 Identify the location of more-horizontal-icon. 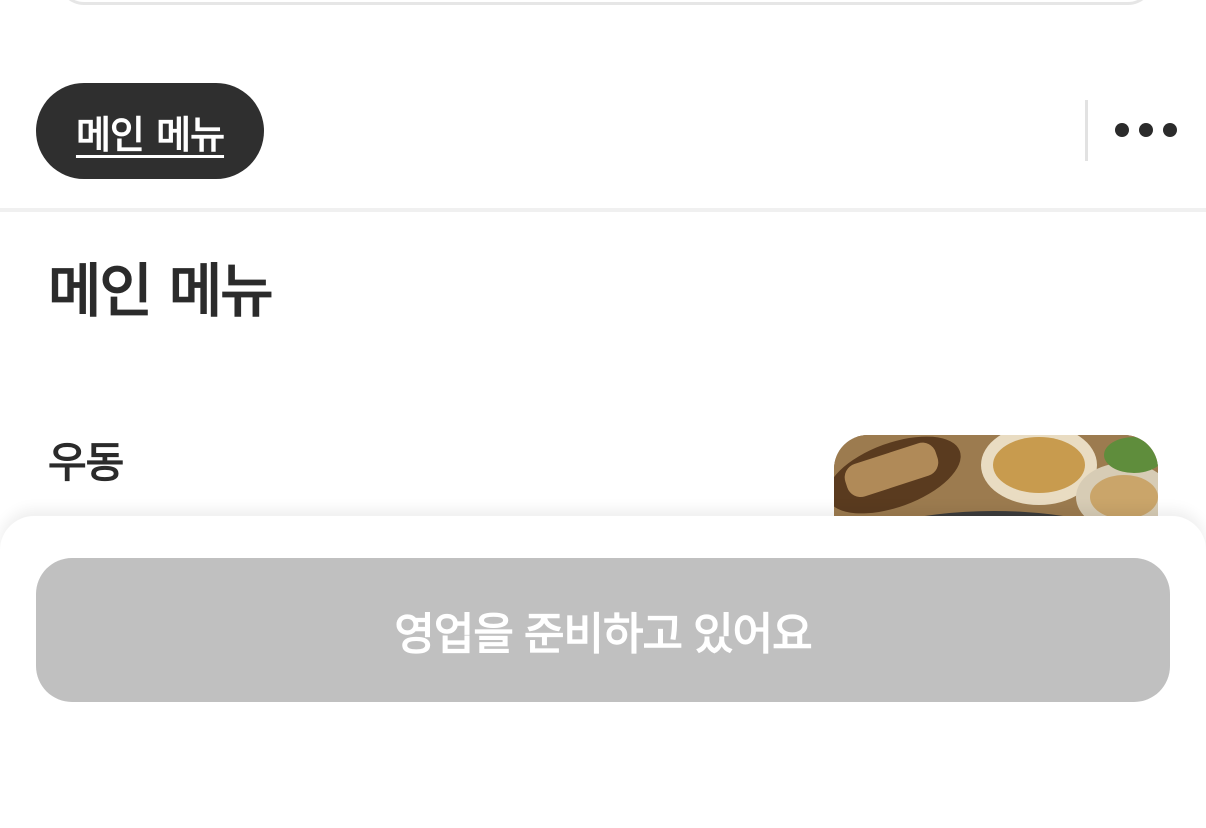
(1146, 130).